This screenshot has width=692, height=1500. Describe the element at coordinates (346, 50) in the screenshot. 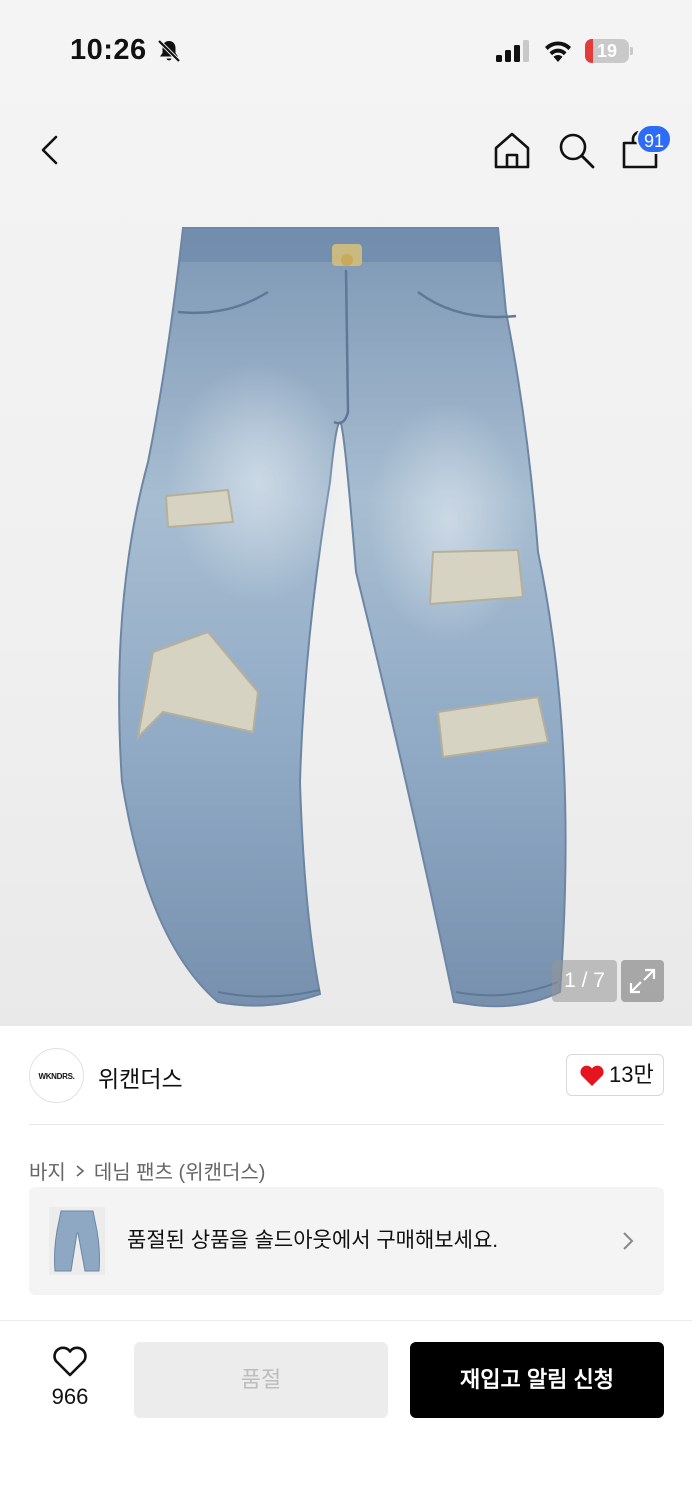

I see `status-bar: 10:26 19` at that location.